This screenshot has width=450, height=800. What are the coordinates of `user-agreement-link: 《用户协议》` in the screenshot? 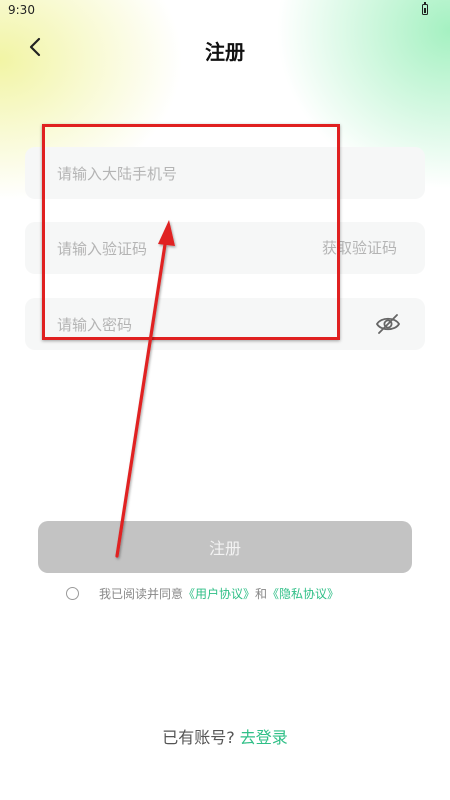 It's located at (219, 593).